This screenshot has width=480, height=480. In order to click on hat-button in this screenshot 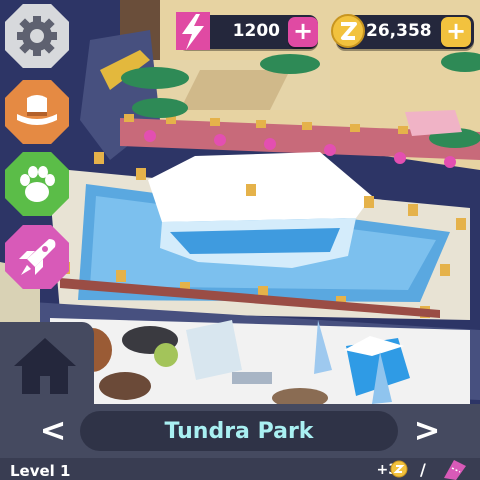, I will do `click(37, 112)`.